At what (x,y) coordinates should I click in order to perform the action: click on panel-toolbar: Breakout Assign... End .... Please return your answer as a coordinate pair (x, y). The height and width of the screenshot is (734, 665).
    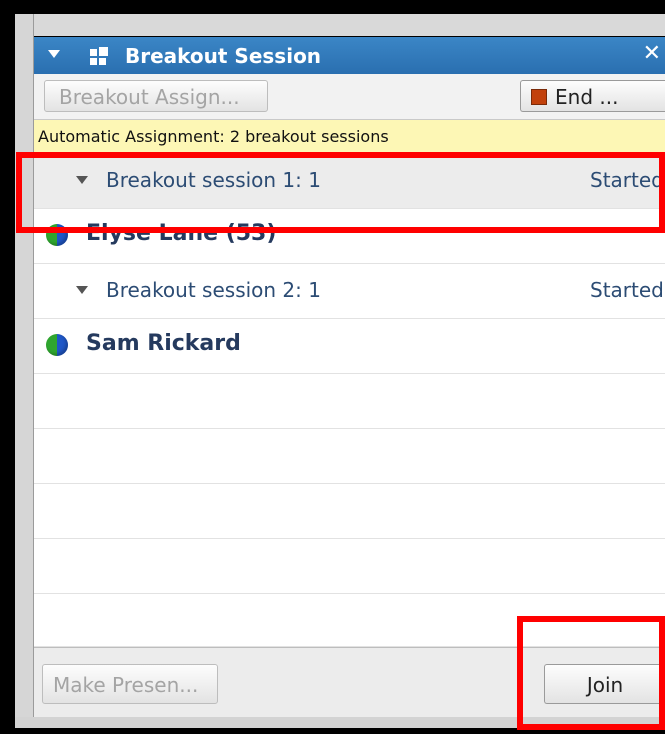
    Looking at the image, I should click on (349, 97).